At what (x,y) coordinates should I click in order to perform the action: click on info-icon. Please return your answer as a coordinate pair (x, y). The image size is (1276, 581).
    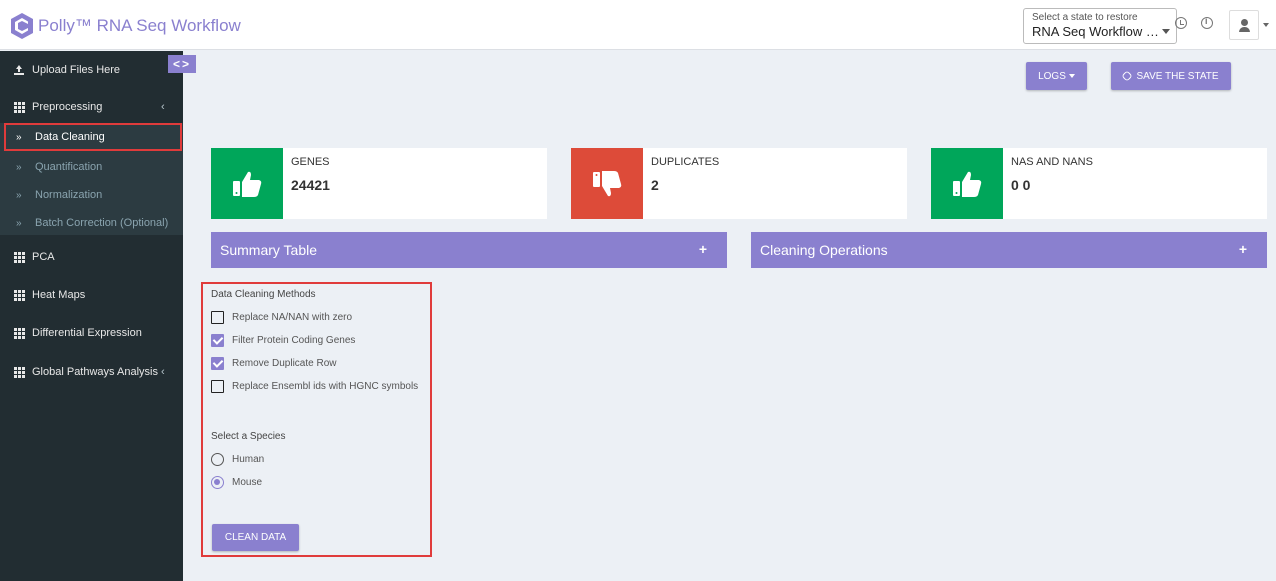
    Looking at the image, I should click on (1207, 22).